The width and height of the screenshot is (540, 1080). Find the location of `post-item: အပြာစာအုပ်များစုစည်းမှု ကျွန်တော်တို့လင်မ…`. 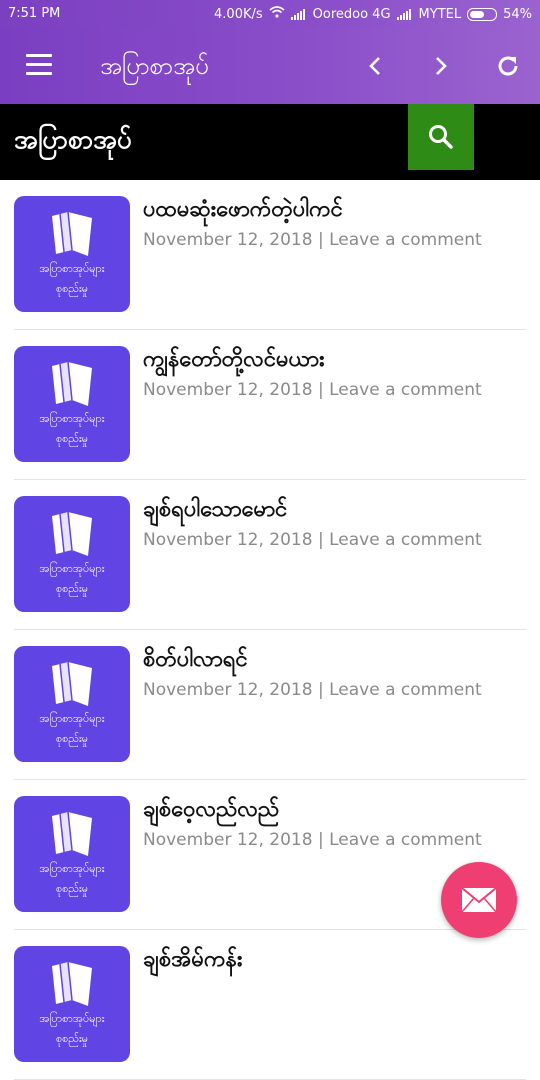

post-item: အပြာစာအုပ်များစုစည်းမှု ကျွန်တော်တို့လင်မ… is located at coordinates (270, 405).